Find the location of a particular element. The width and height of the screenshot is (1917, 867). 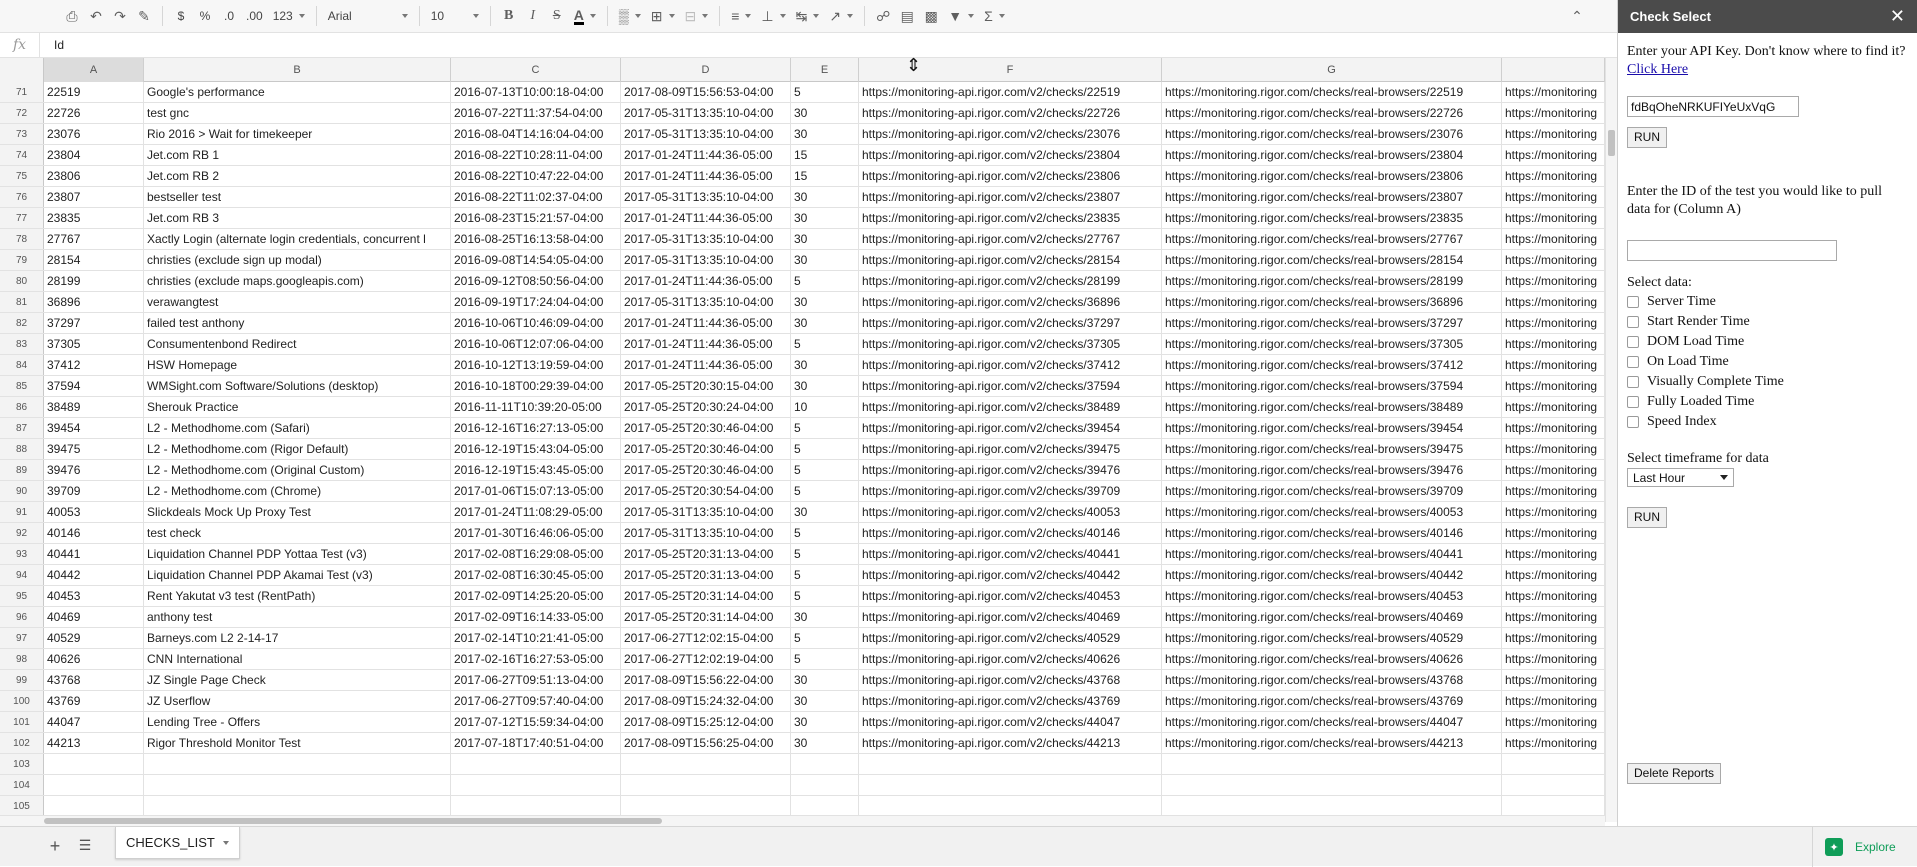

cell-c: 2017-02-09T14:25:20-05:00 is located at coordinates (536, 596).